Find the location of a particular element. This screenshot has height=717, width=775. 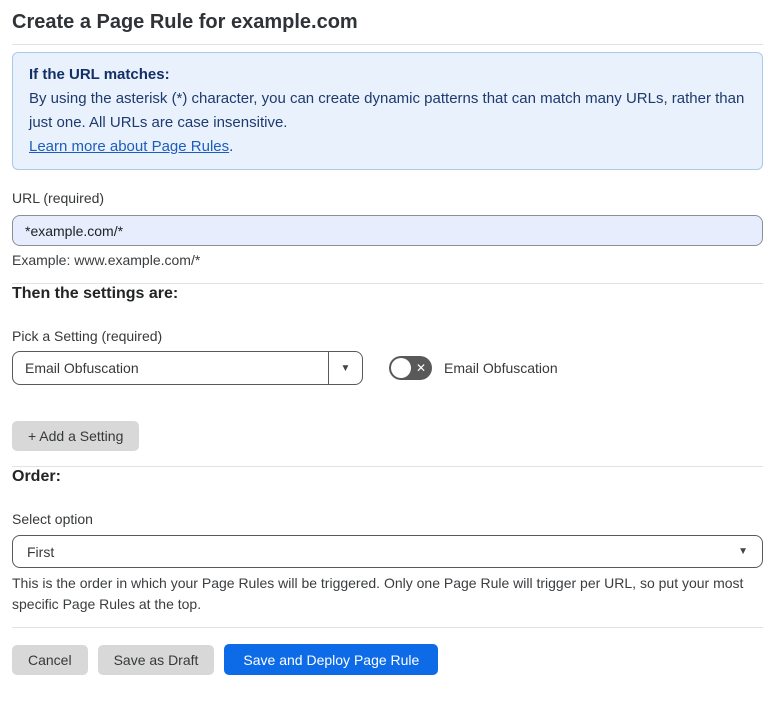

select-chevron-down-icon: ▼ is located at coordinates (743, 551).